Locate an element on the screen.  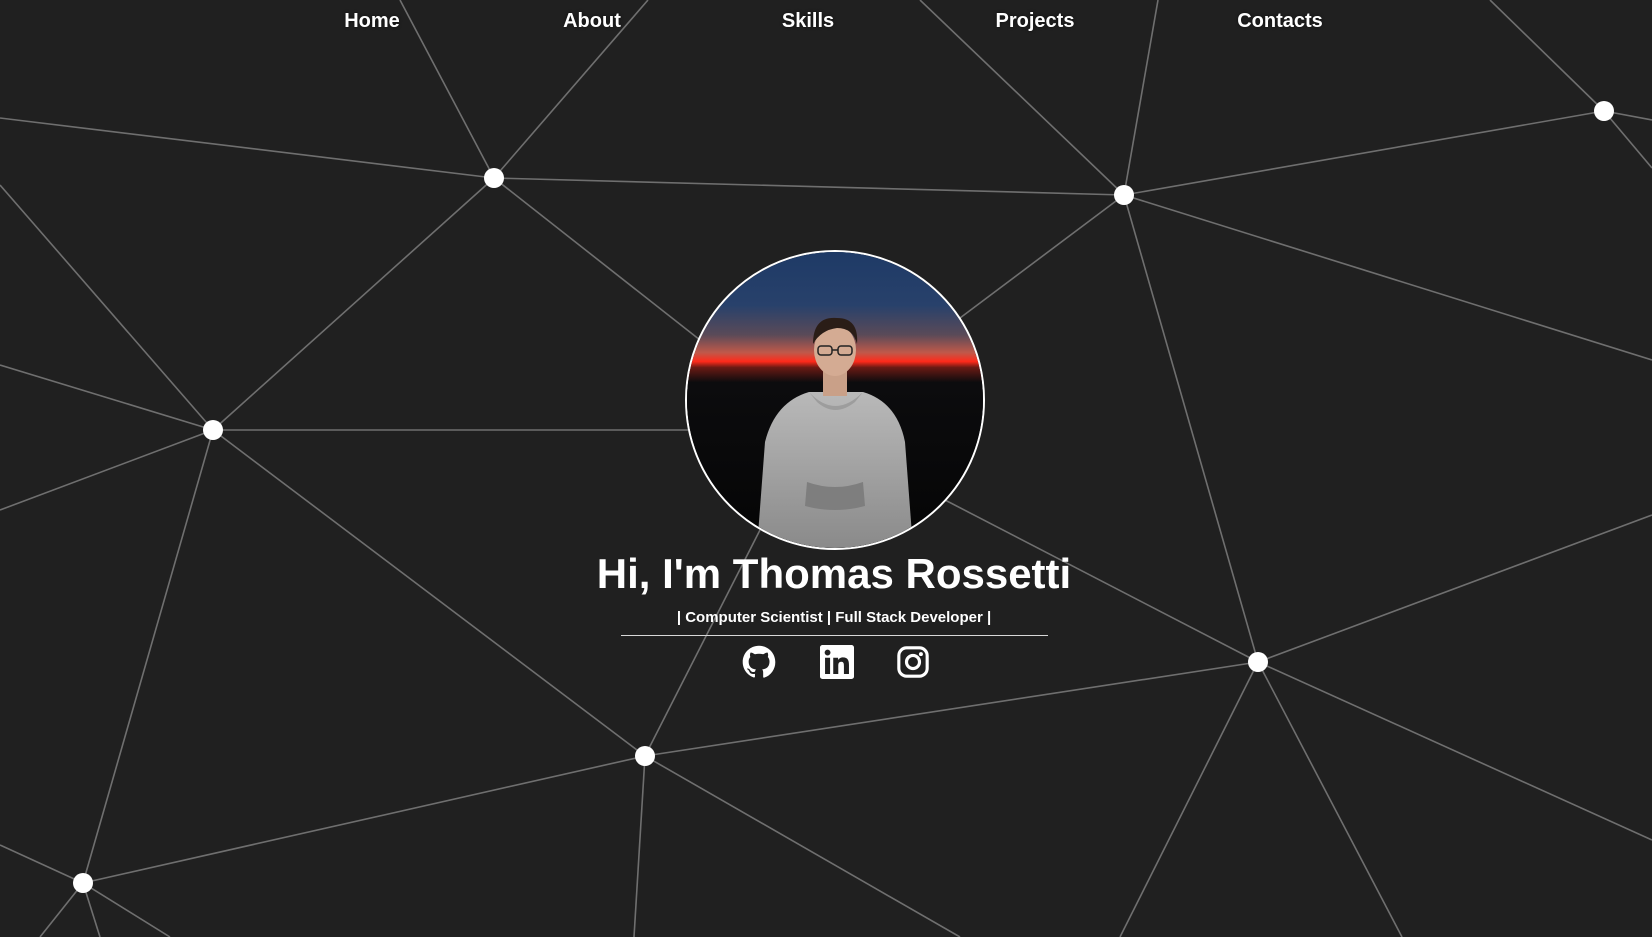
nav-contacts: Contacts is located at coordinates (1280, 21).